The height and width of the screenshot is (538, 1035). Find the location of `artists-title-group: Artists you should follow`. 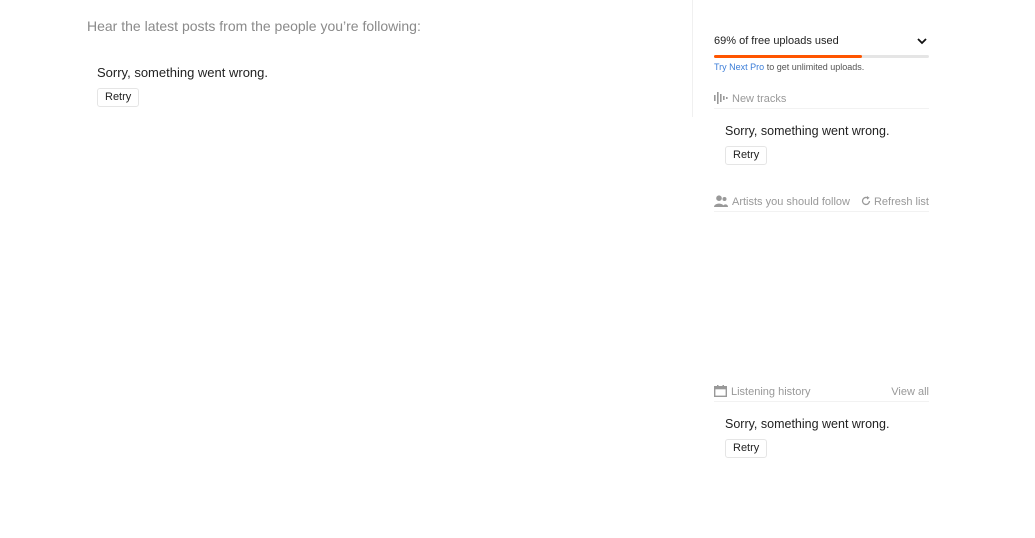

artists-title-group: Artists you should follow is located at coordinates (782, 202).